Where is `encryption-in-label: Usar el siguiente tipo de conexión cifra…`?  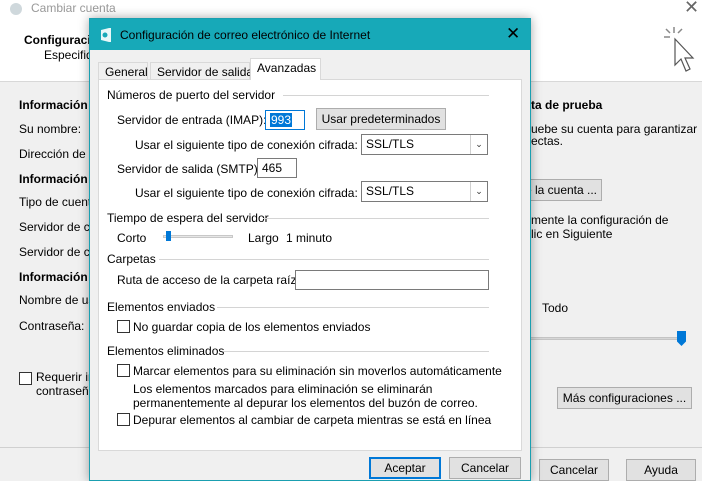 encryption-in-label: Usar el siguiente tipo de conexión cifra… is located at coordinates (246, 145).